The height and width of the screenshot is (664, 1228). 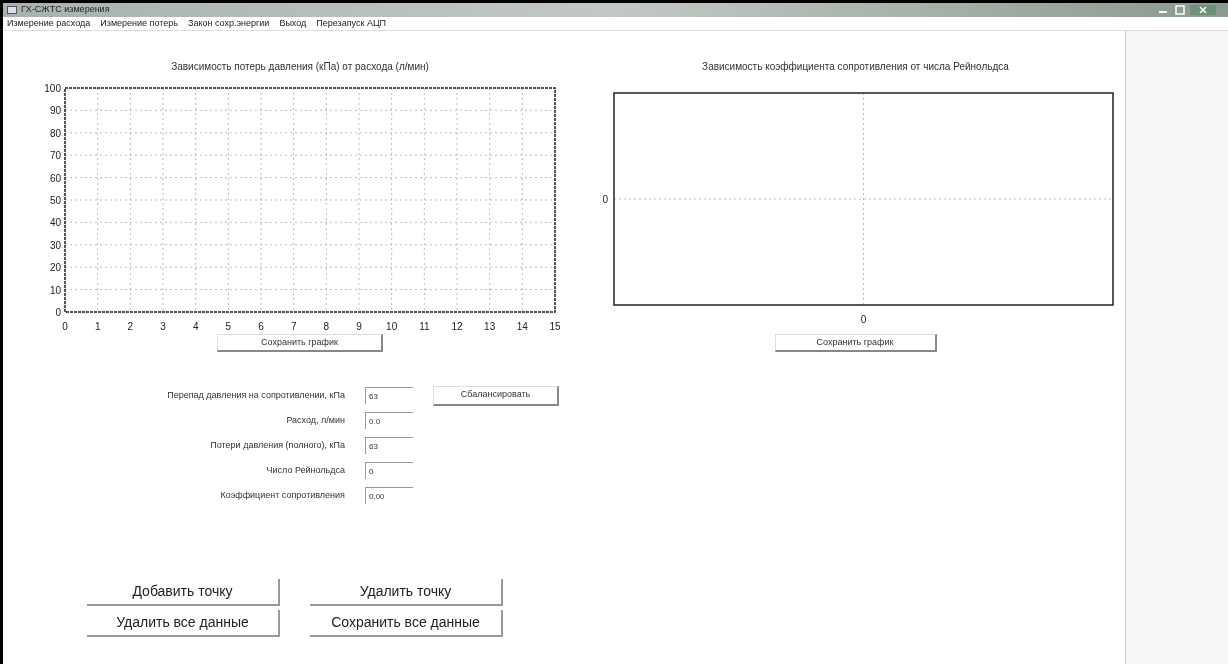 I want to click on action-button: Удалить все данные, so click(x=183, y=623).